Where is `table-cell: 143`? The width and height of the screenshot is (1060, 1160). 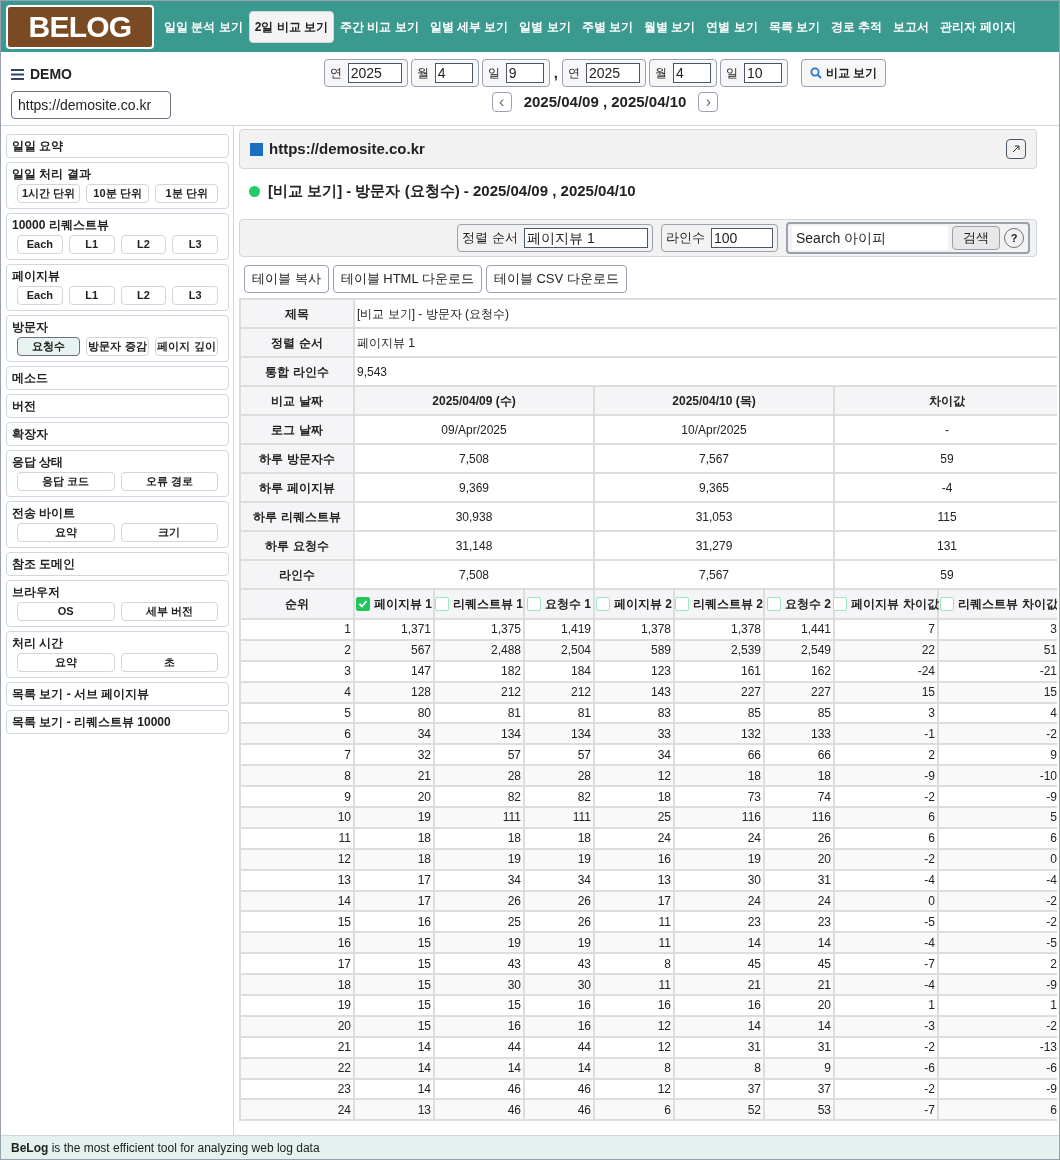 table-cell: 143 is located at coordinates (634, 692).